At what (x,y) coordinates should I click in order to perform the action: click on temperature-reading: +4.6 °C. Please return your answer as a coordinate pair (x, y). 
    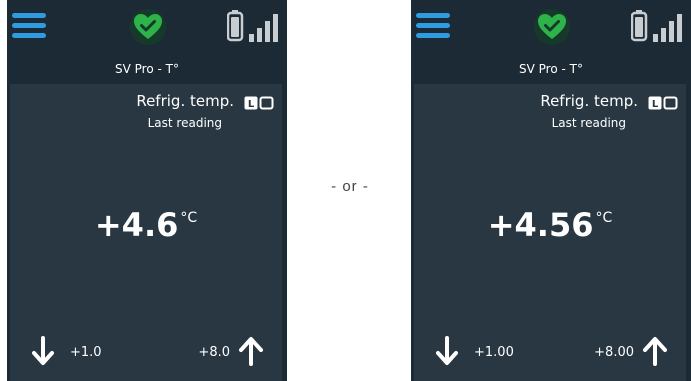
    Looking at the image, I should click on (146, 225).